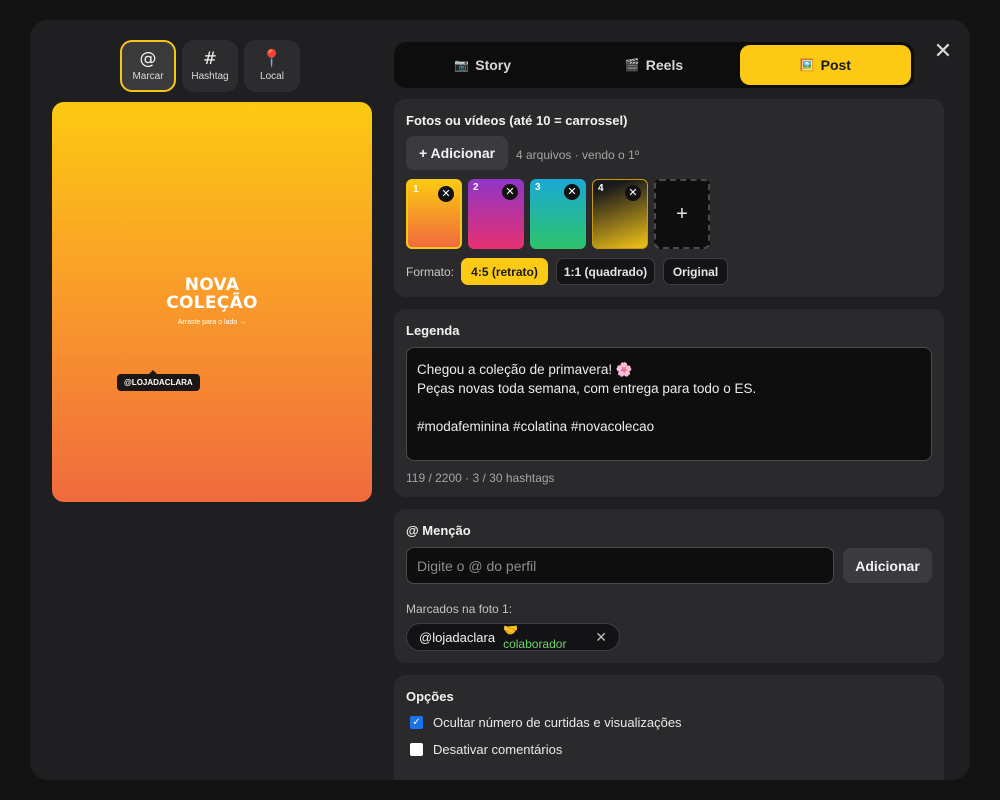  Describe the element at coordinates (517, 120) in the screenshot. I see `media-title: Fotos ou vídeos (até 10 = carrossel)` at that location.